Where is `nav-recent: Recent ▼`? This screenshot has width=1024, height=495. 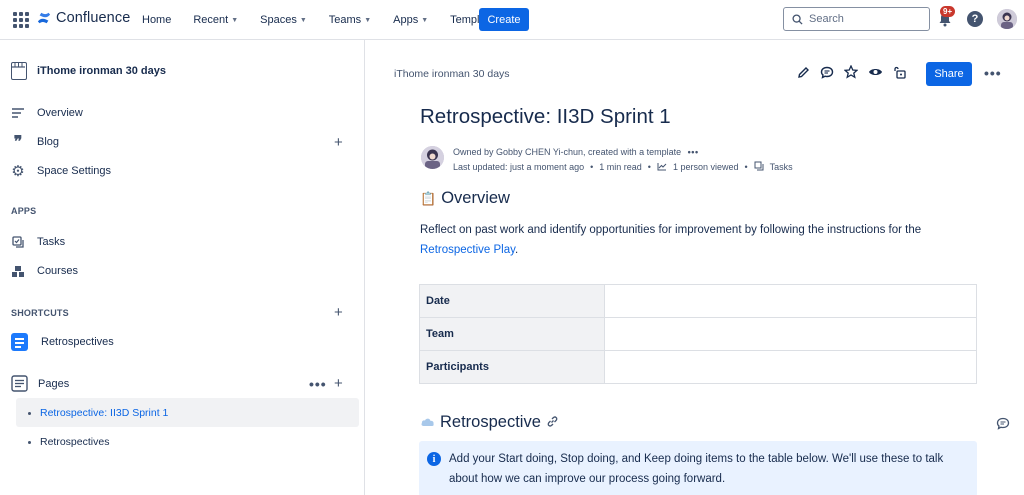 nav-recent: Recent ▼ is located at coordinates (215, 20).